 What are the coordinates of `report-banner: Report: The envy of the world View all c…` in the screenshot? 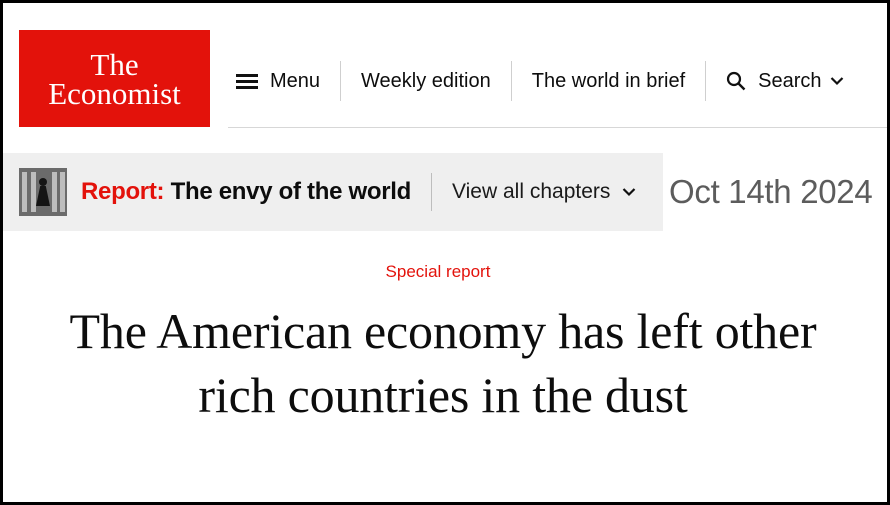 It's located at (333, 192).